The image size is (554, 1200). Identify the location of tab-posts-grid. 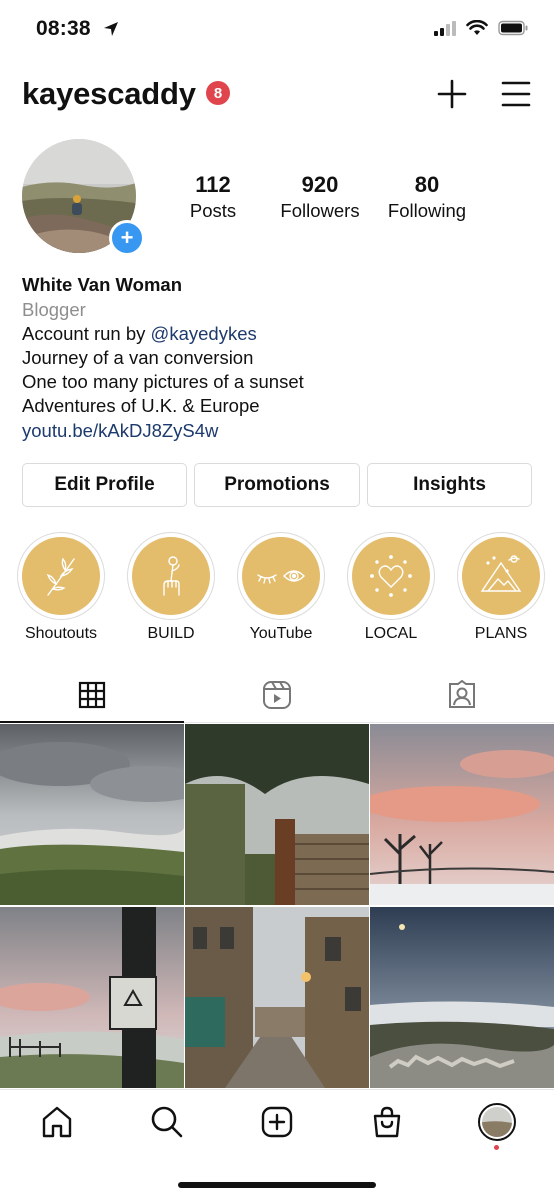
(92, 695).